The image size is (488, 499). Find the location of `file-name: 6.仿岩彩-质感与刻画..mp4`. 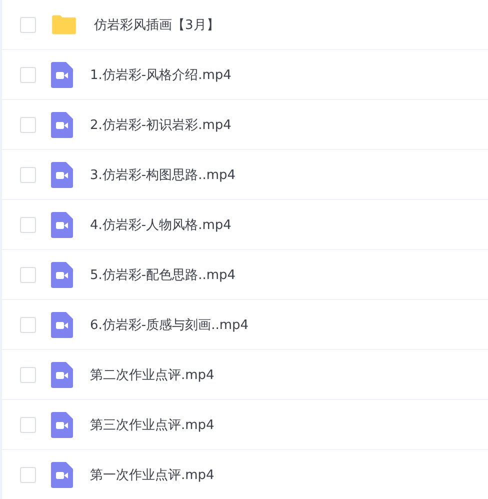

file-name: 6.仿岩彩-质感与刻画..mp4 is located at coordinates (169, 325).